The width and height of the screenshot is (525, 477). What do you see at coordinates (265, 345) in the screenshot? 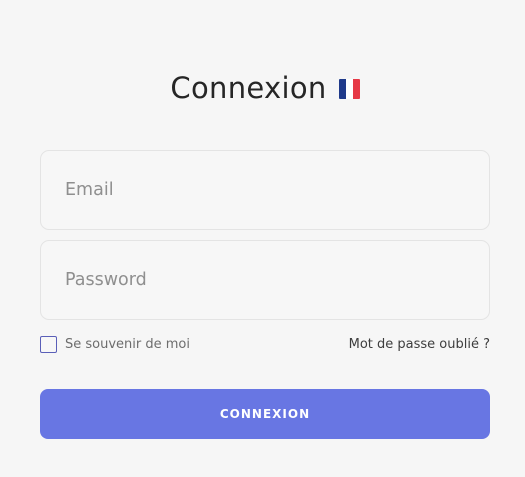
I see `form-options-row: Se souvenir de moi Mot de passe oublié ?` at bounding box center [265, 345].